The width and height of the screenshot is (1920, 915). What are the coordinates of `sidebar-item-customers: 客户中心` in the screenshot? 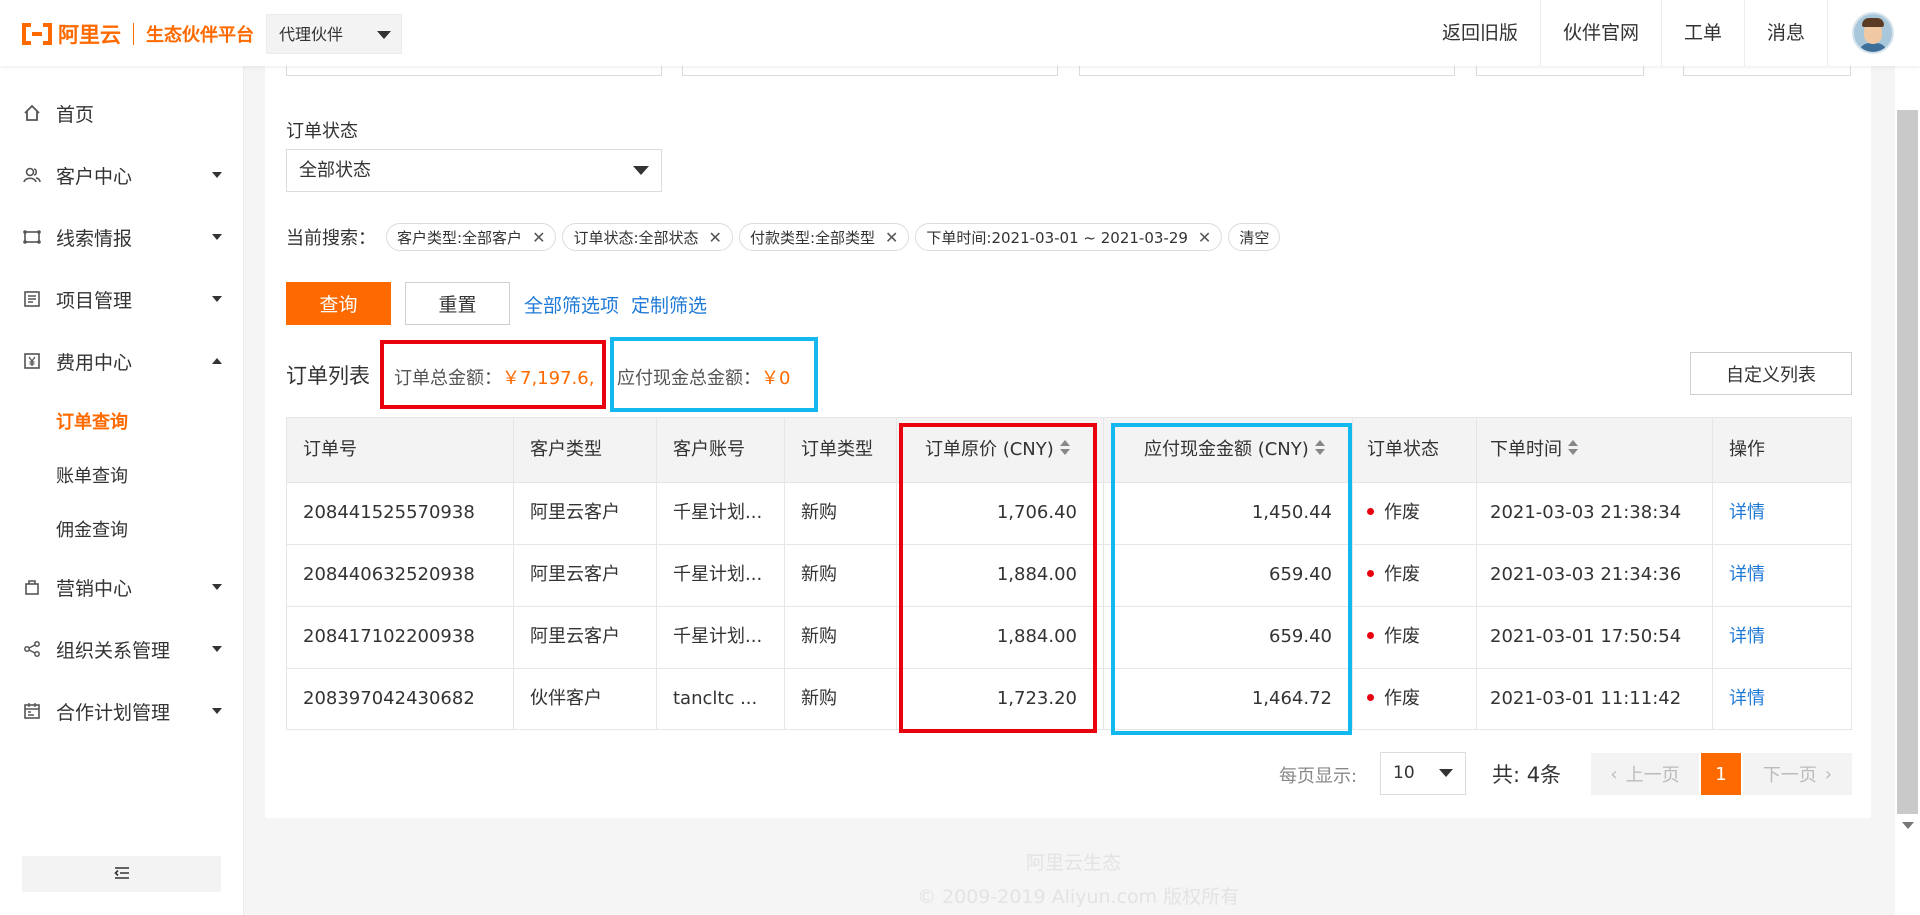 It's located at (122, 175).